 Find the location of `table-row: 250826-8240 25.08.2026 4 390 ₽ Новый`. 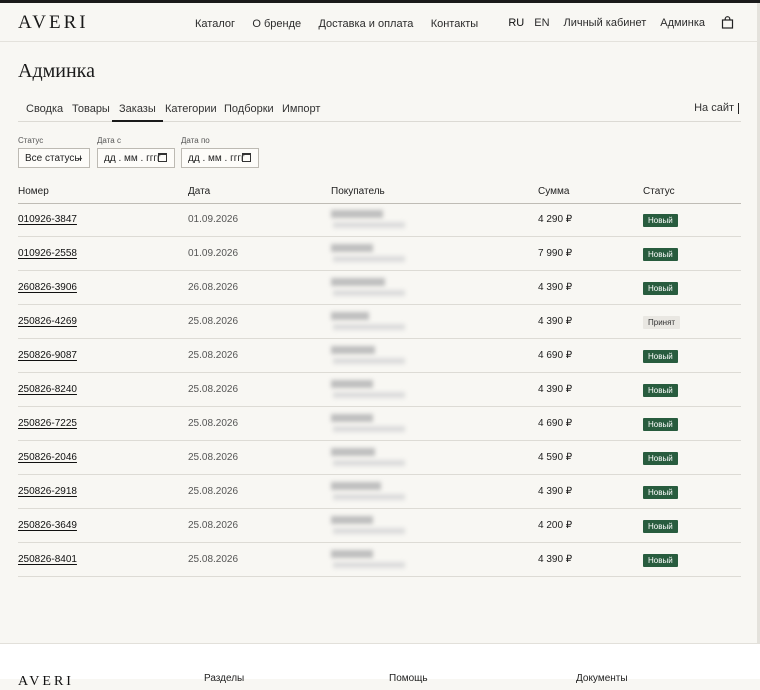

table-row: 250826-8240 25.08.2026 4 390 ₽ Новый is located at coordinates (379, 390).